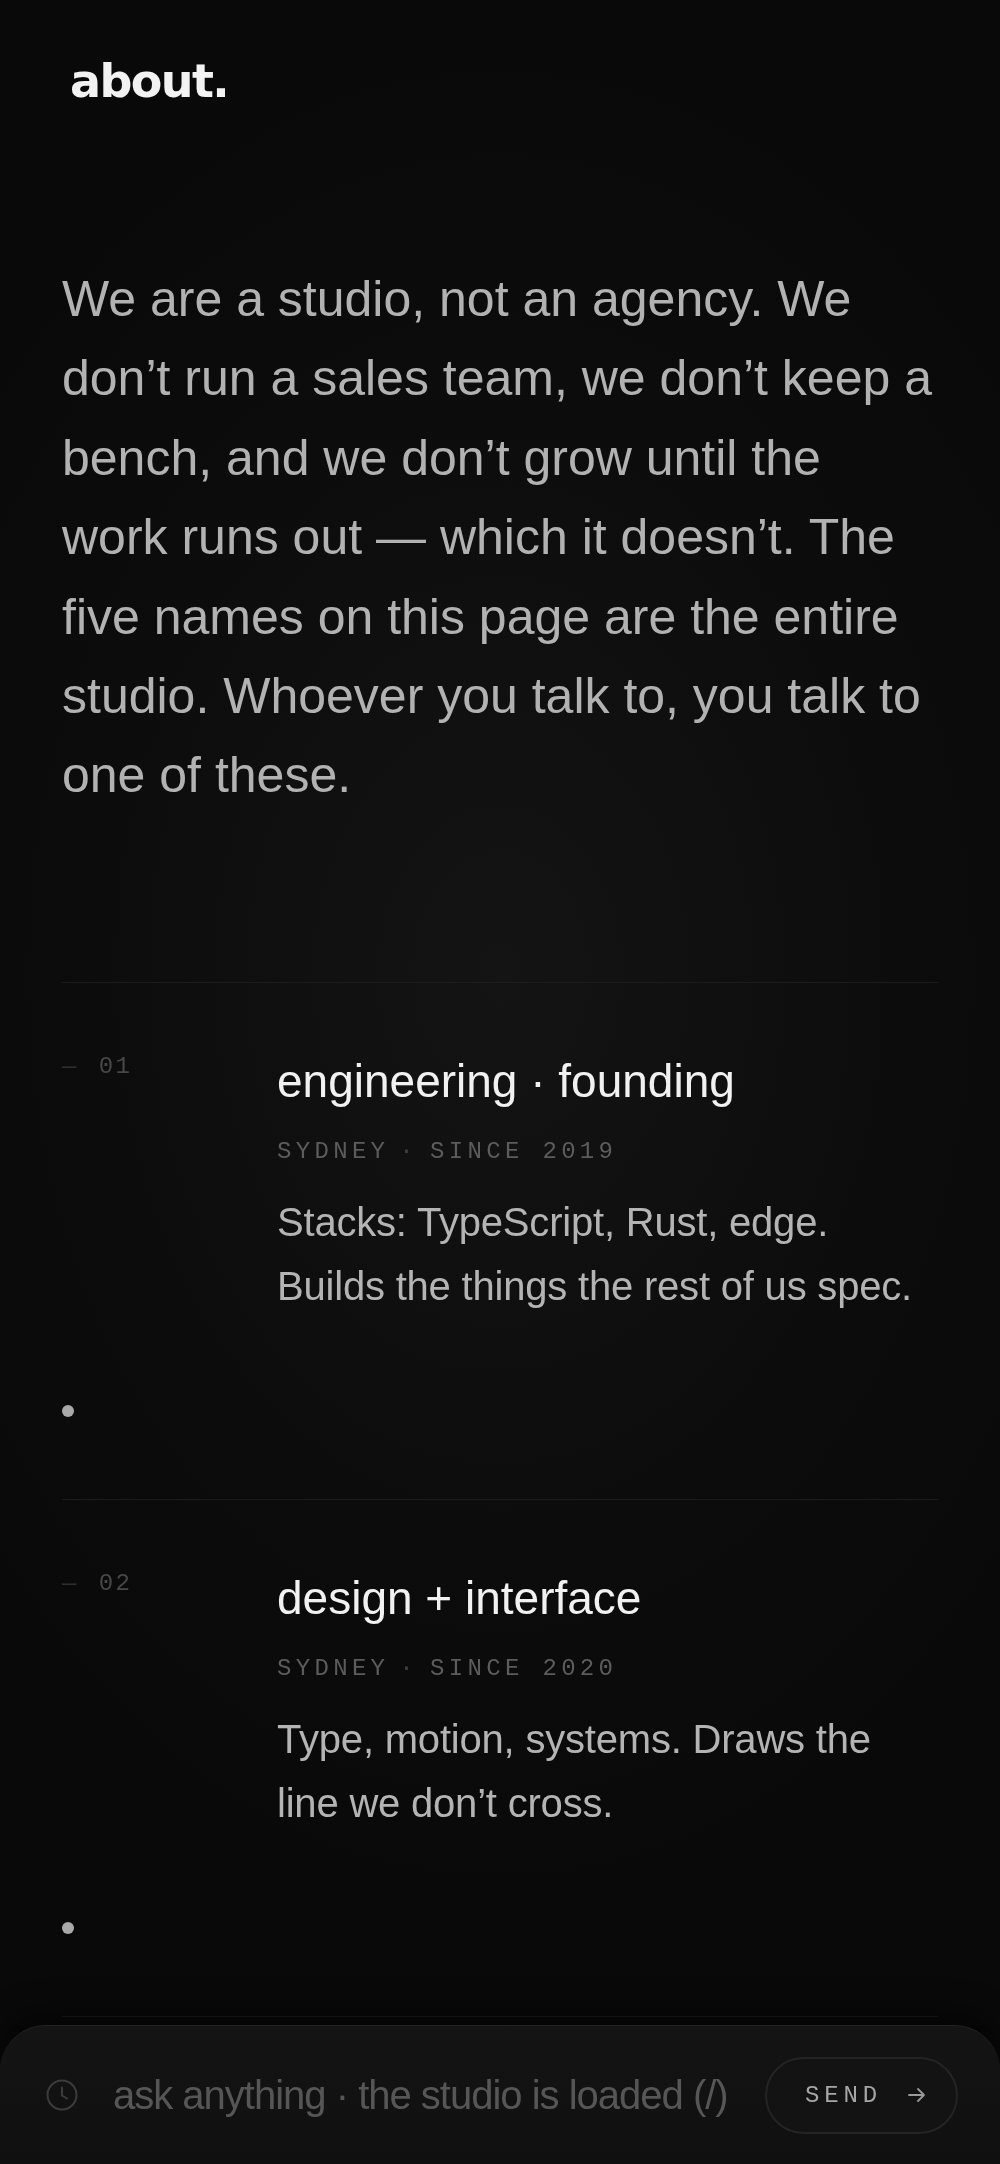 This screenshot has width=1000, height=2164. I want to click on member-role: engineering · founding, so click(506, 1080).